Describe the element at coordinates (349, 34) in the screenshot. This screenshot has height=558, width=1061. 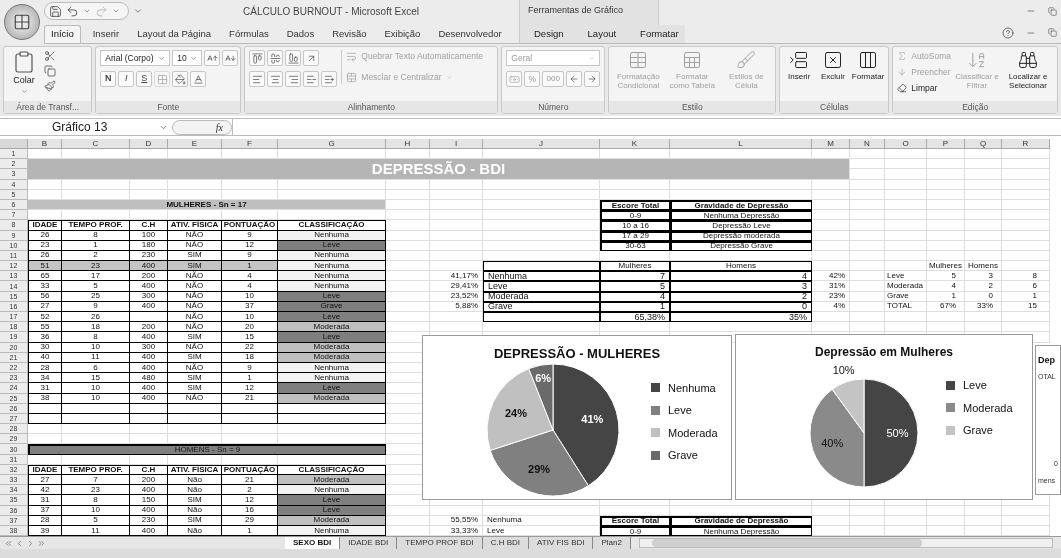
I see `ribbon-tab: Revisão` at that location.